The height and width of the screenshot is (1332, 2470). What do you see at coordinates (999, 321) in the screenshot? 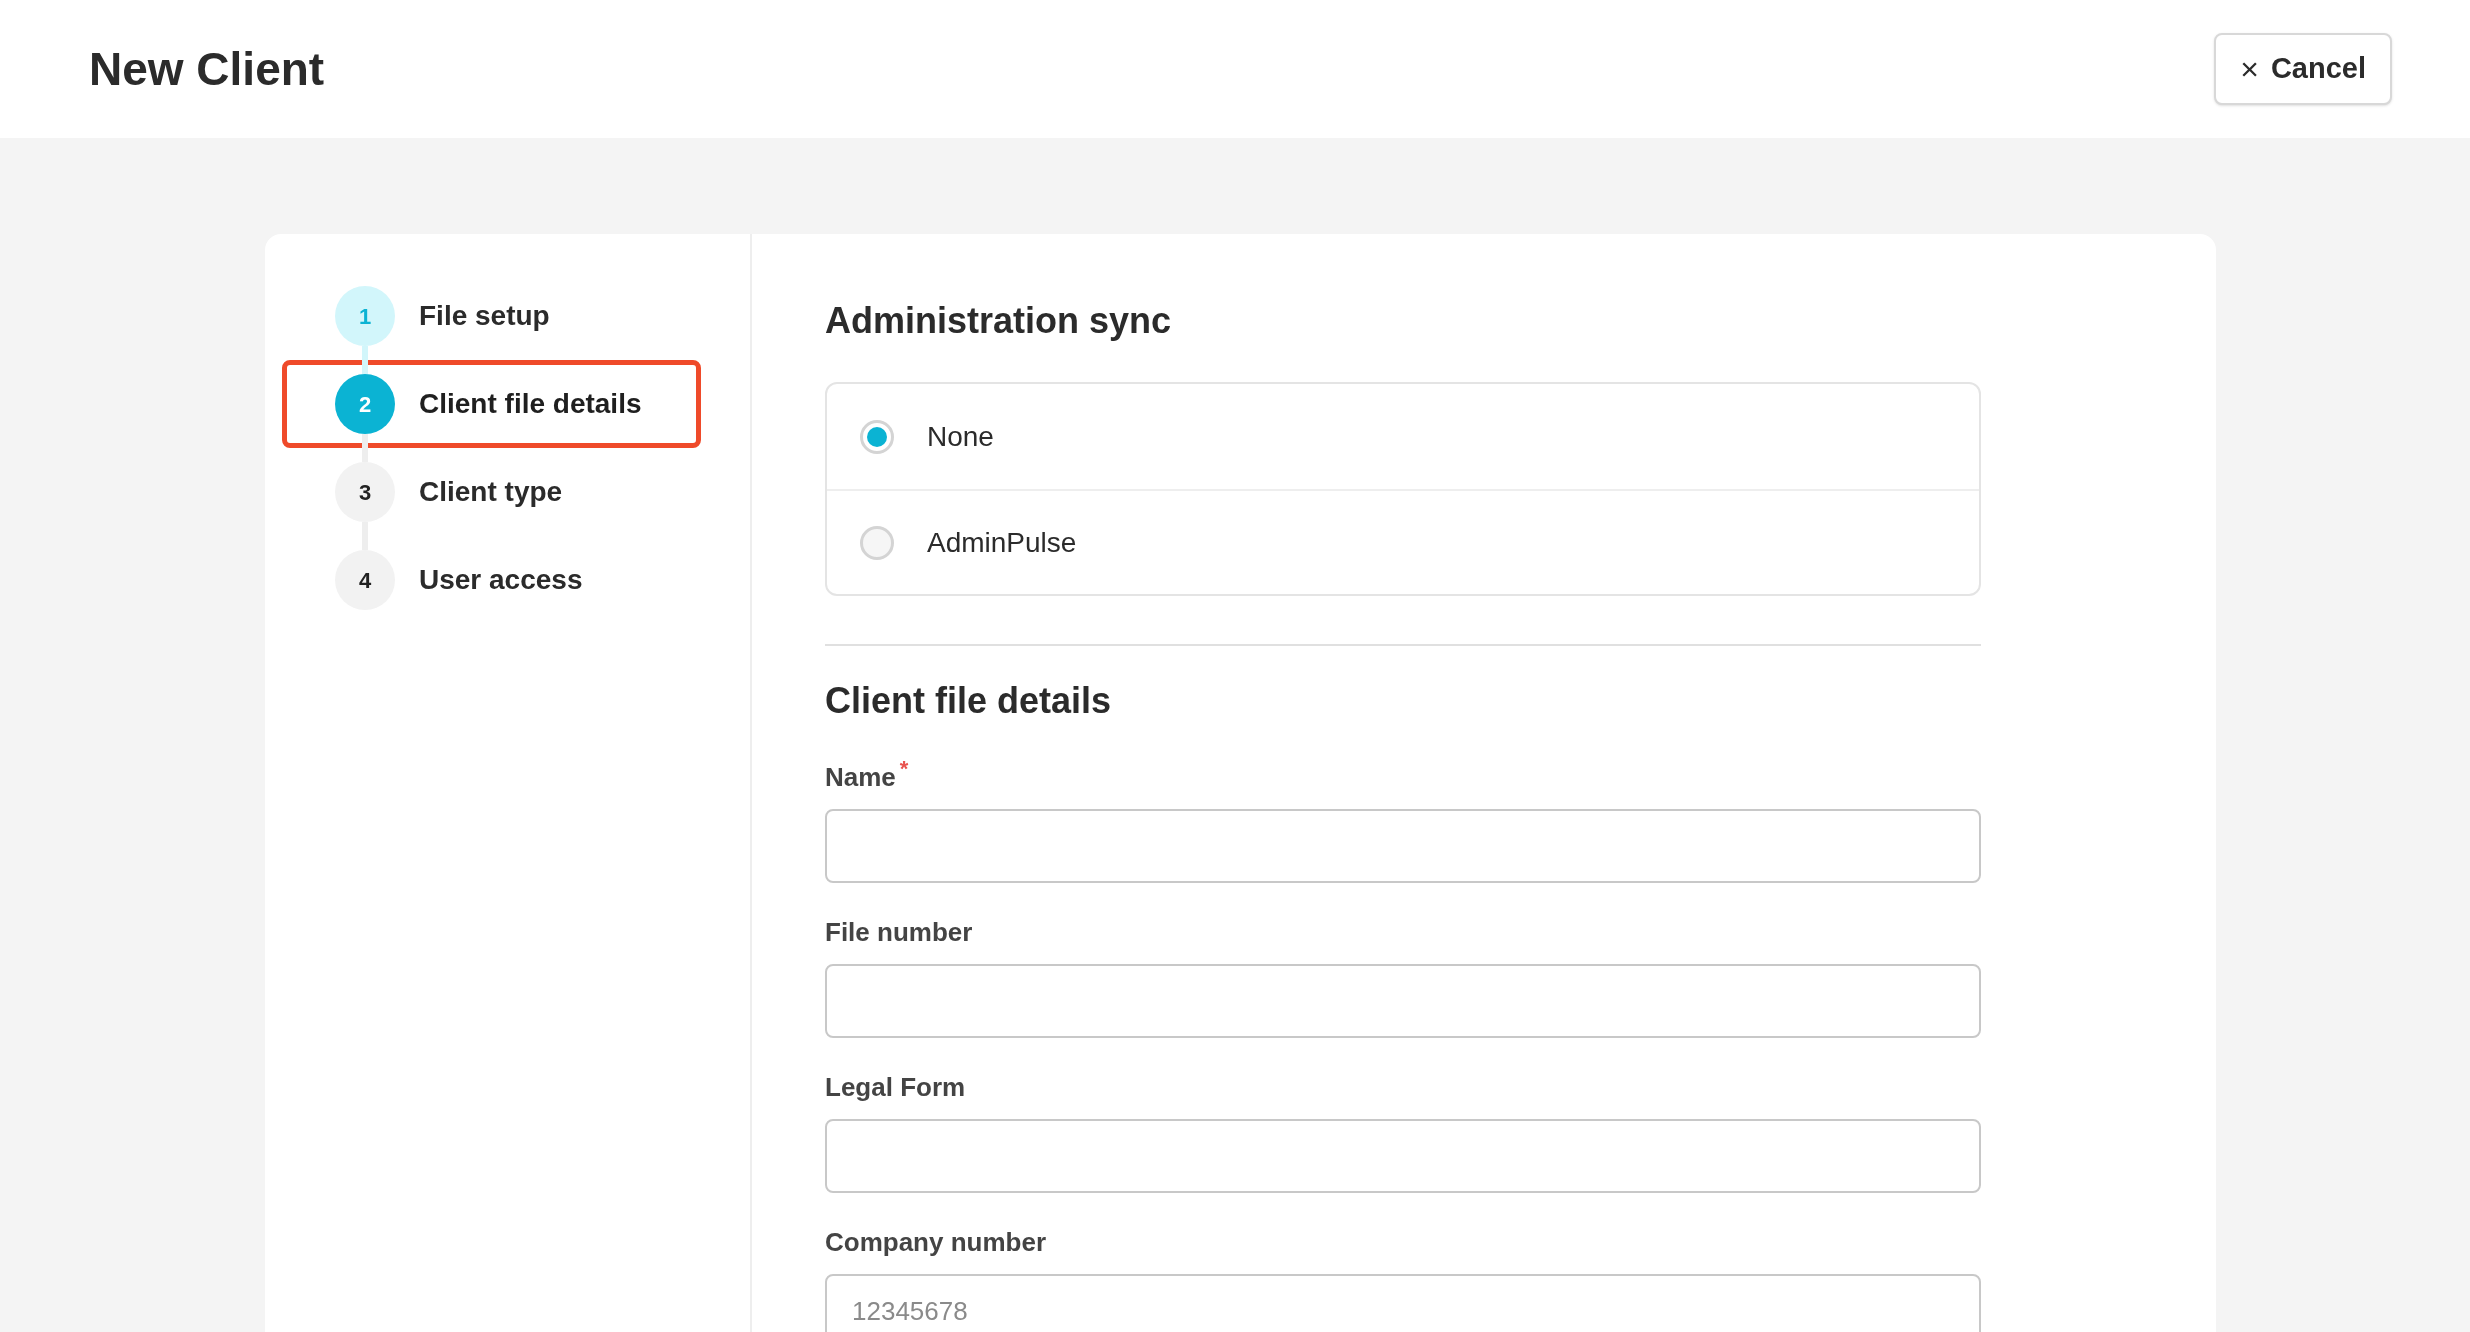
I see `section-heading: Administration sync` at bounding box center [999, 321].